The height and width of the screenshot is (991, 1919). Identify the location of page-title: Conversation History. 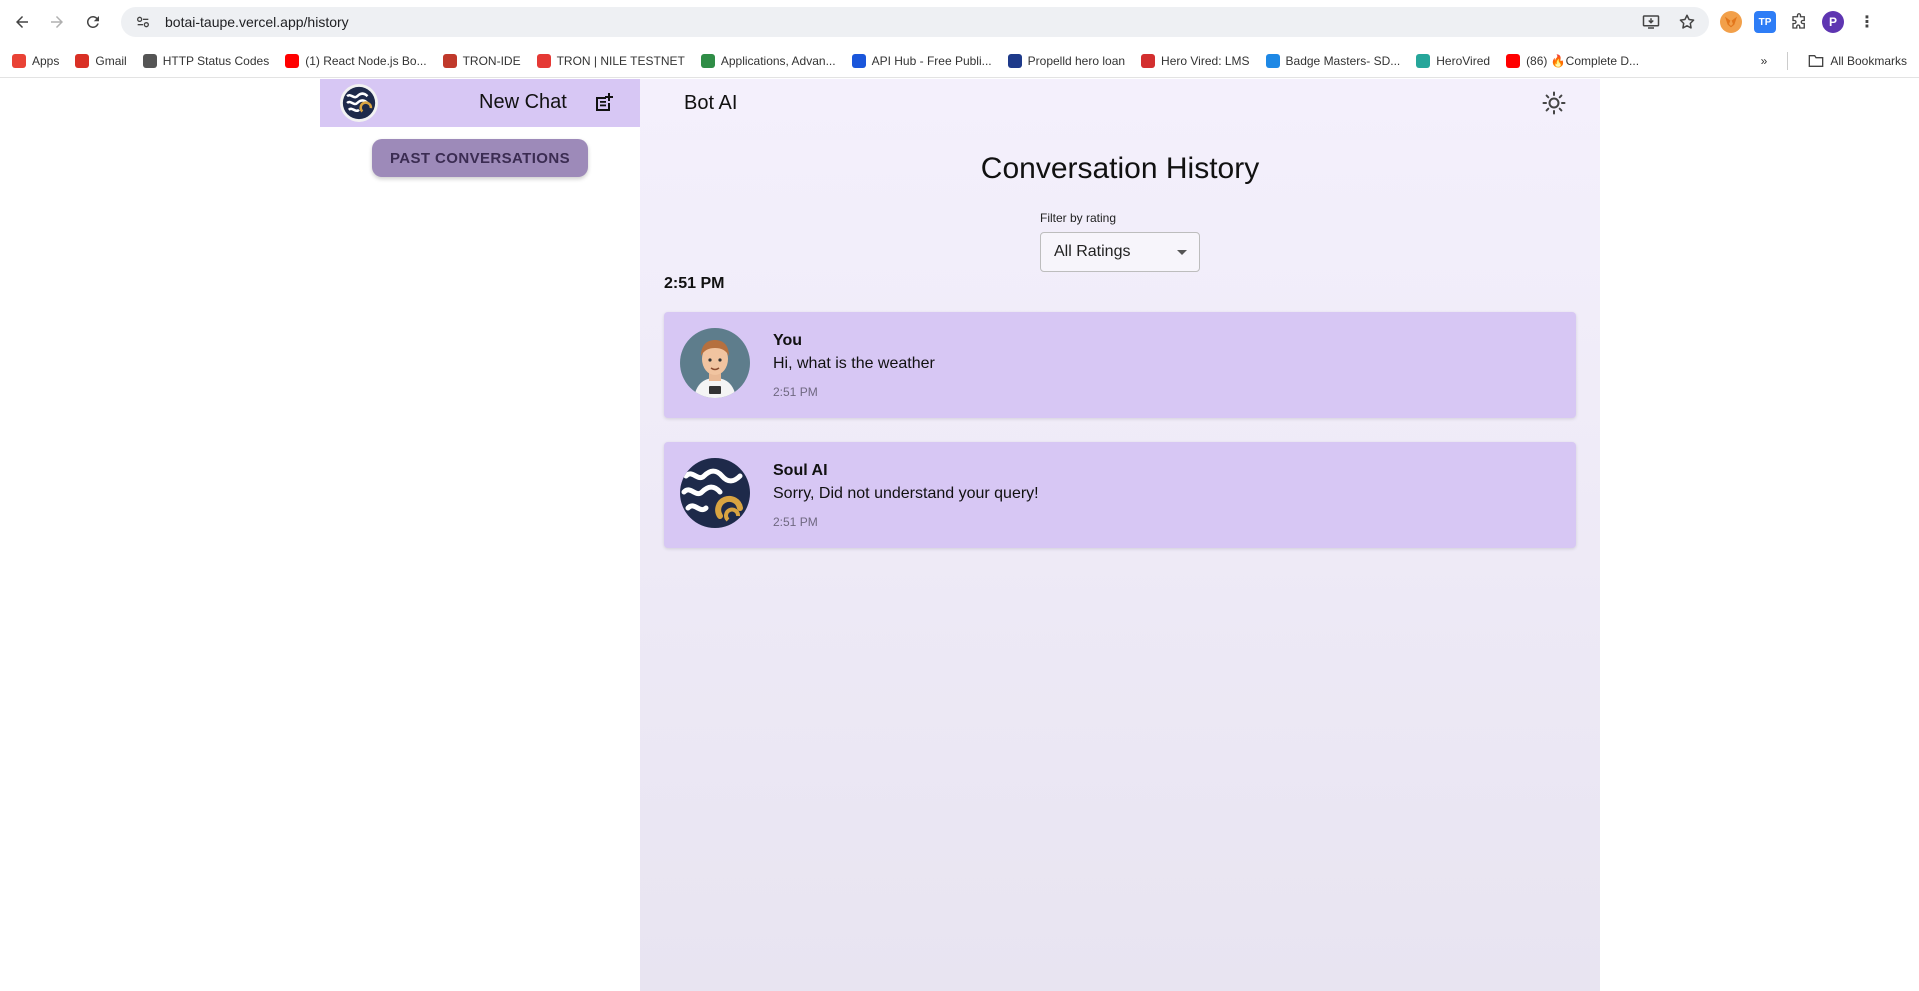
(1120, 168).